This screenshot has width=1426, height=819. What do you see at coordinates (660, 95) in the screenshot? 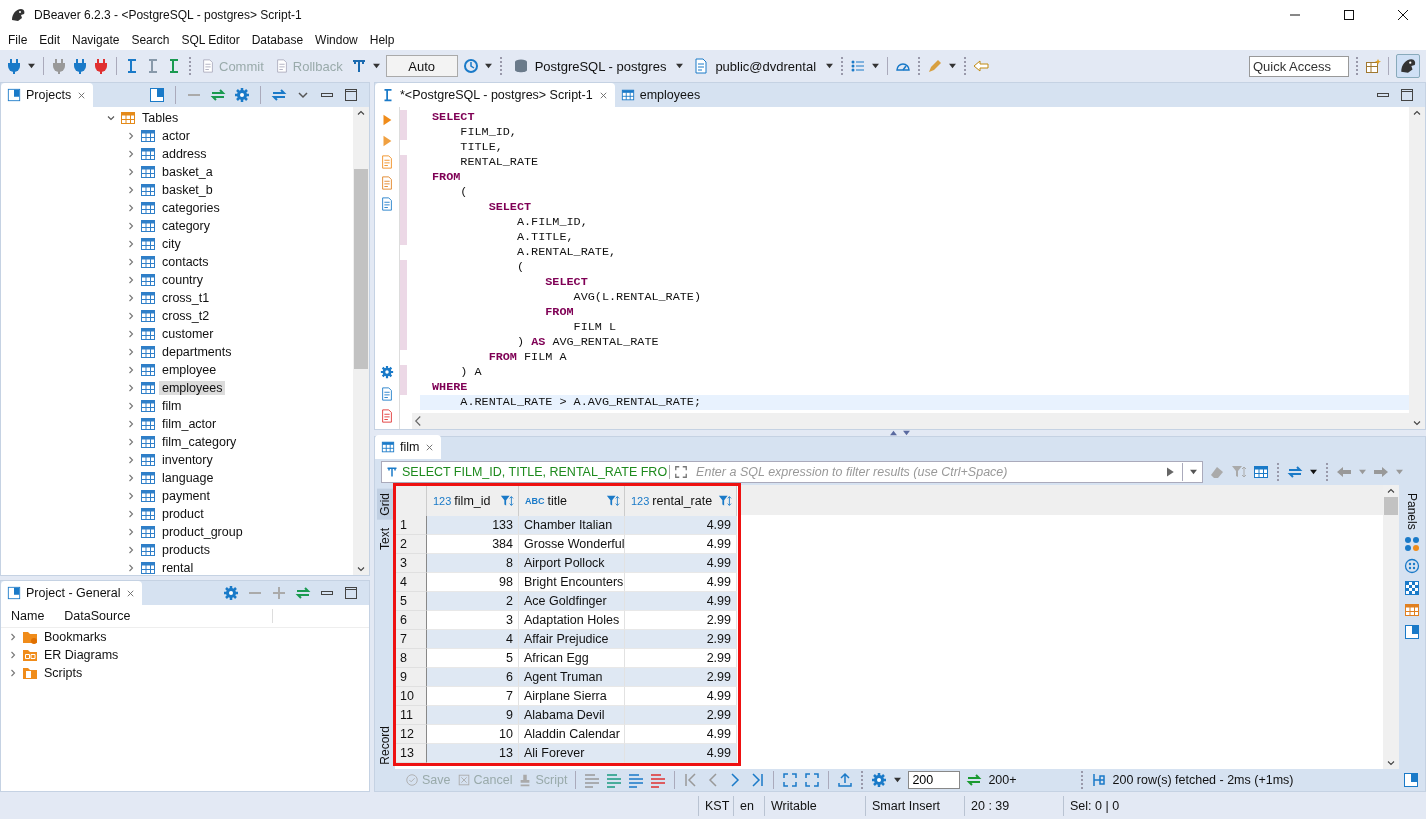
I see `editor-tab: employees` at bounding box center [660, 95].